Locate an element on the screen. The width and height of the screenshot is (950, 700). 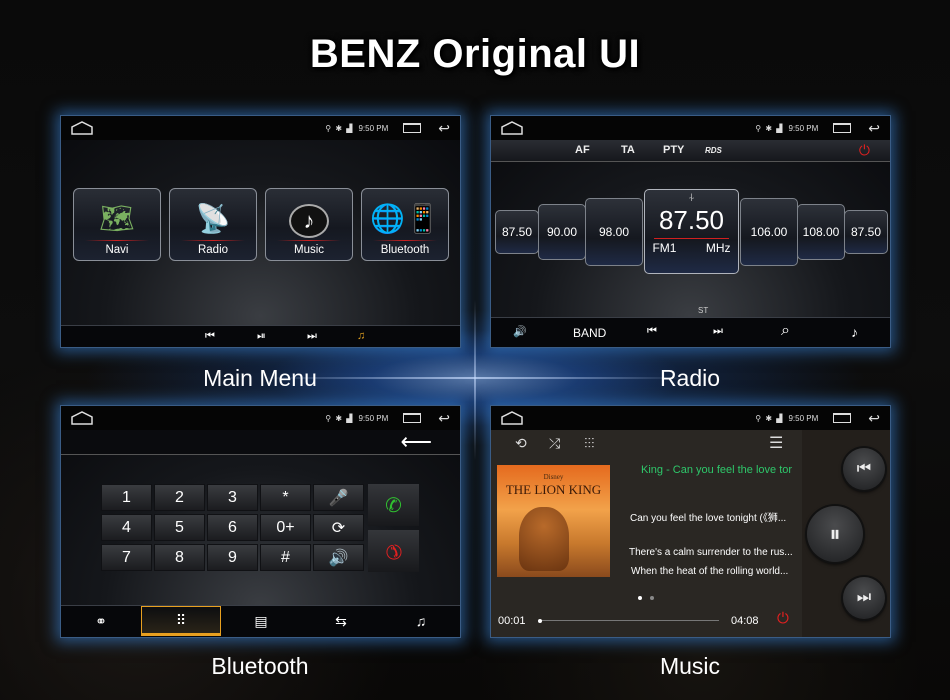
duration: 04:08 is located at coordinates (745, 621).